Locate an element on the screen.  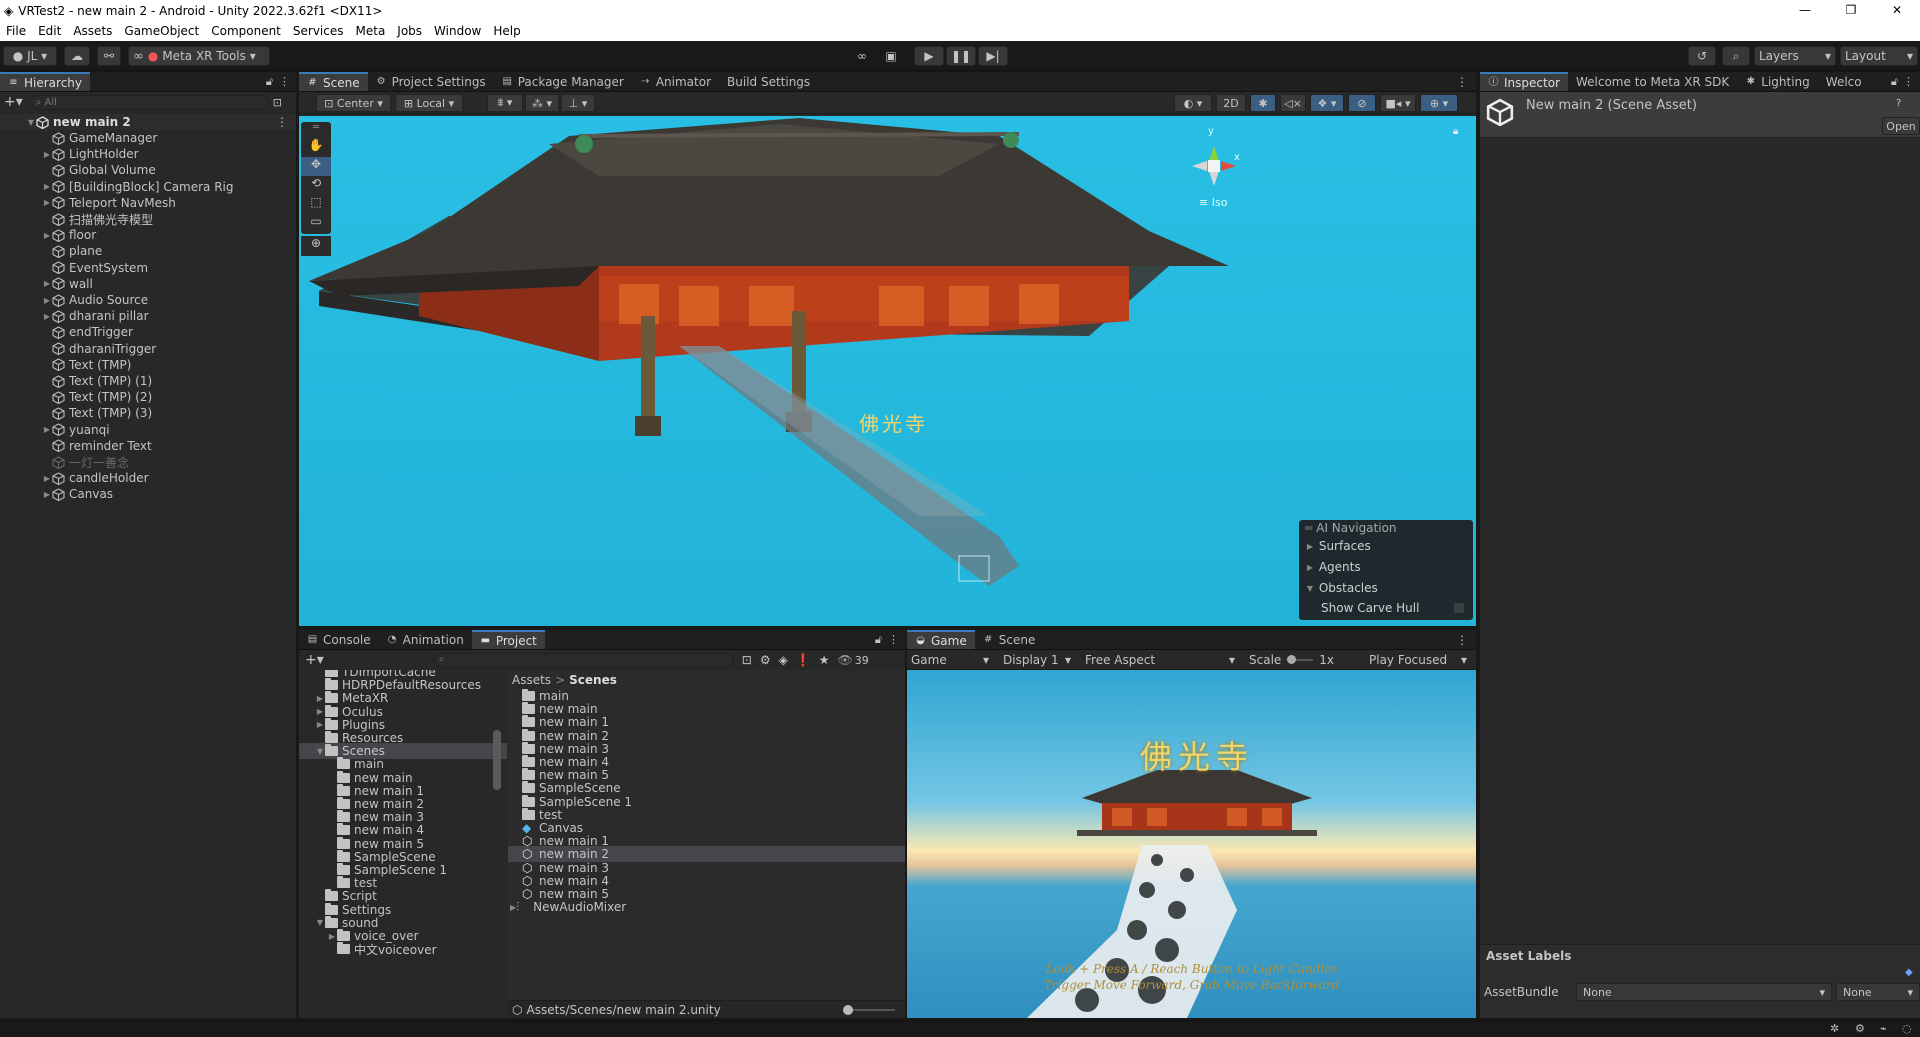
aspect-dropdown: Free Aspect ▾ is located at coordinates (1159, 660).